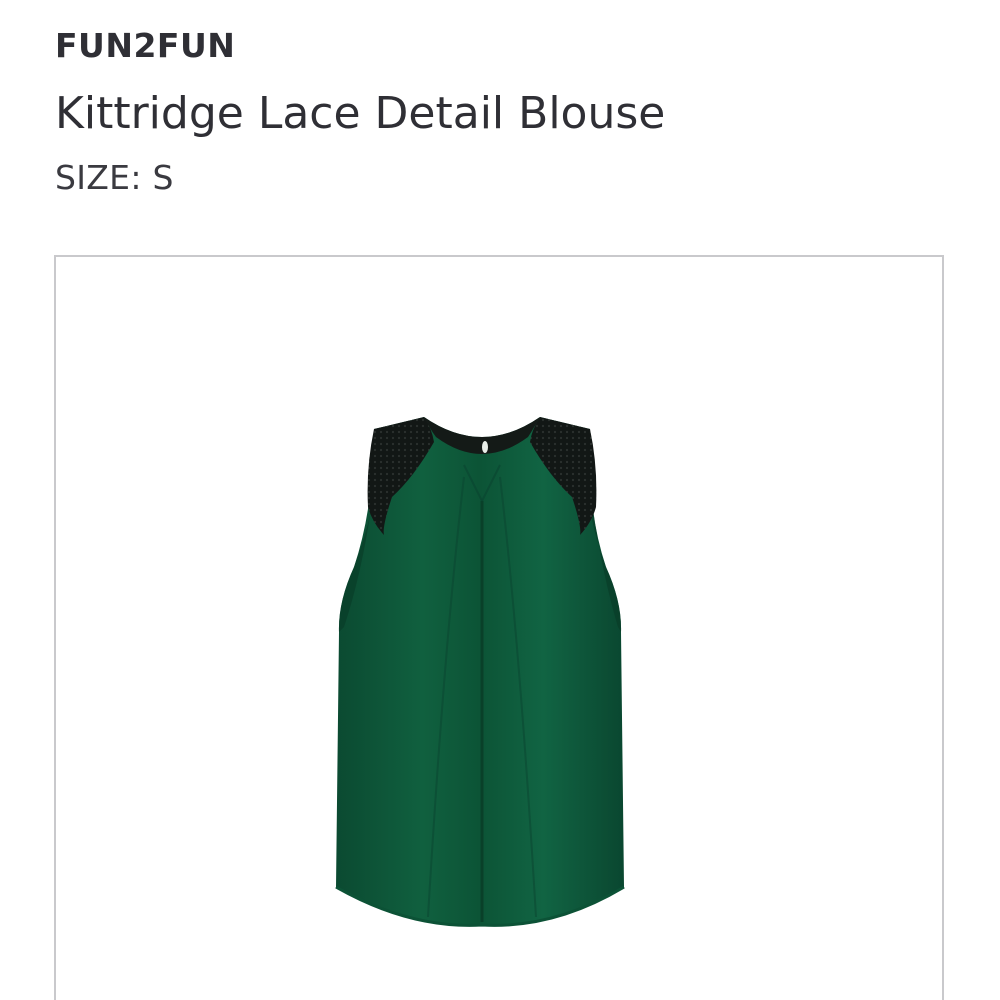 This screenshot has height=1000, width=1000. I want to click on blouse-icon, so click(480, 672).